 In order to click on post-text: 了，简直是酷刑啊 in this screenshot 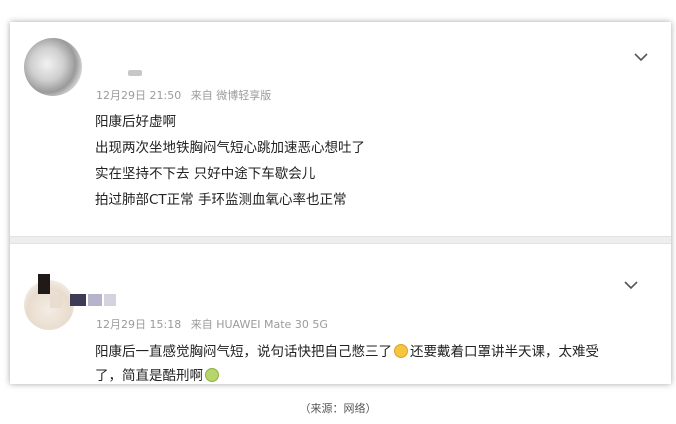, I will do `click(149, 376)`.